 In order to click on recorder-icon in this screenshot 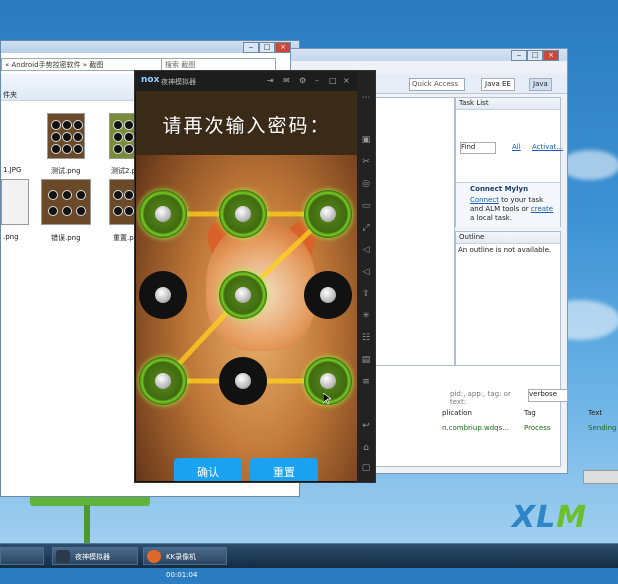, I will do `click(154, 556)`.